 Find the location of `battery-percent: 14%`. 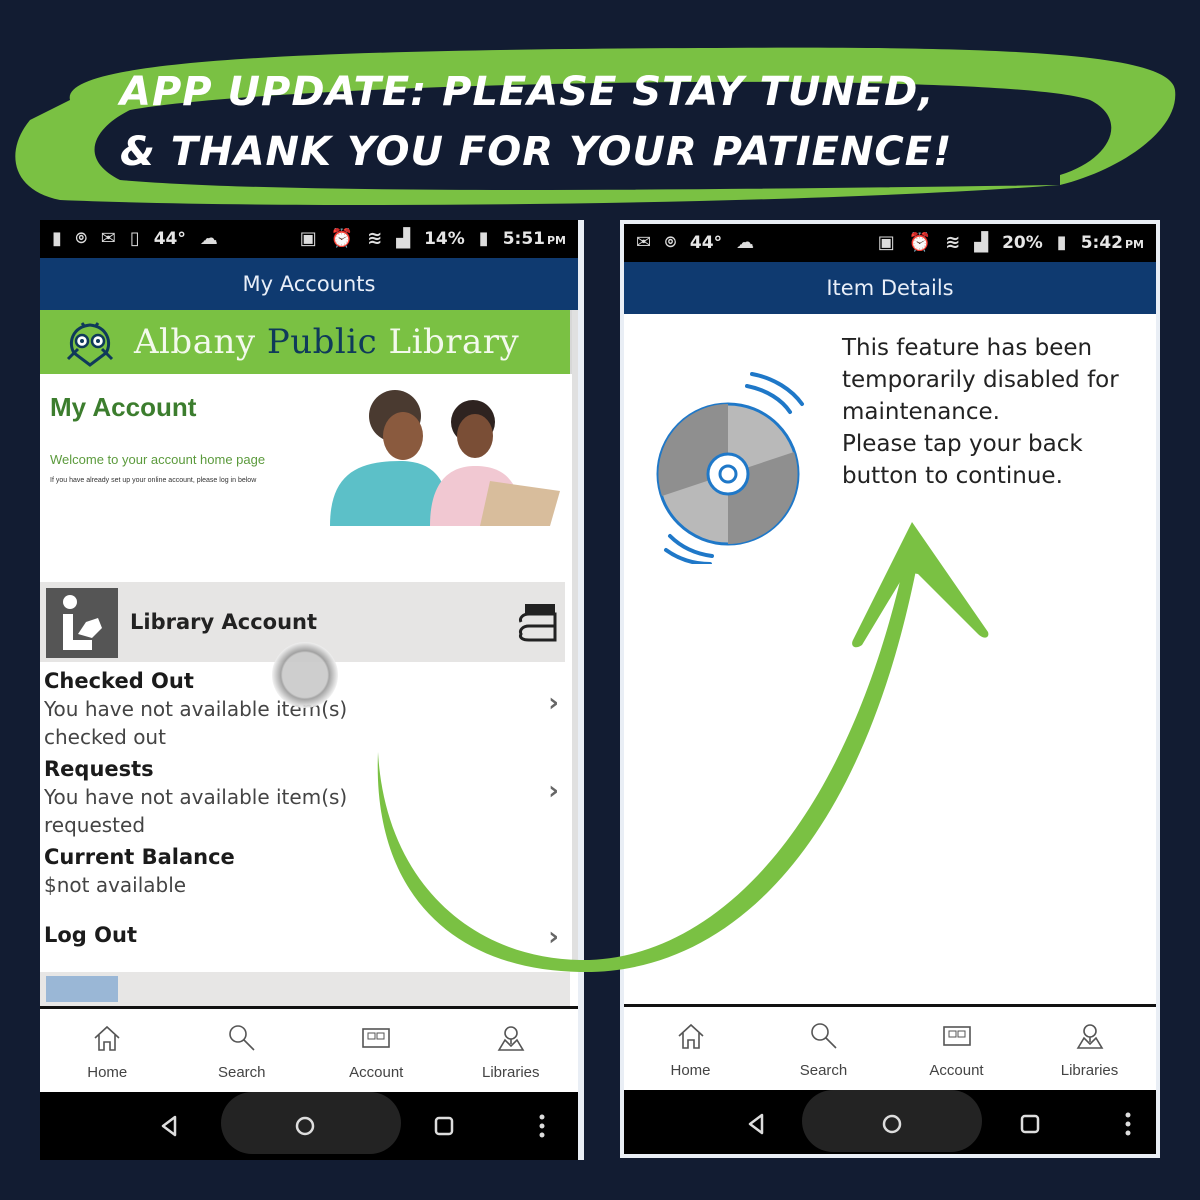

battery-percent: 14% is located at coordinates (444, 239).